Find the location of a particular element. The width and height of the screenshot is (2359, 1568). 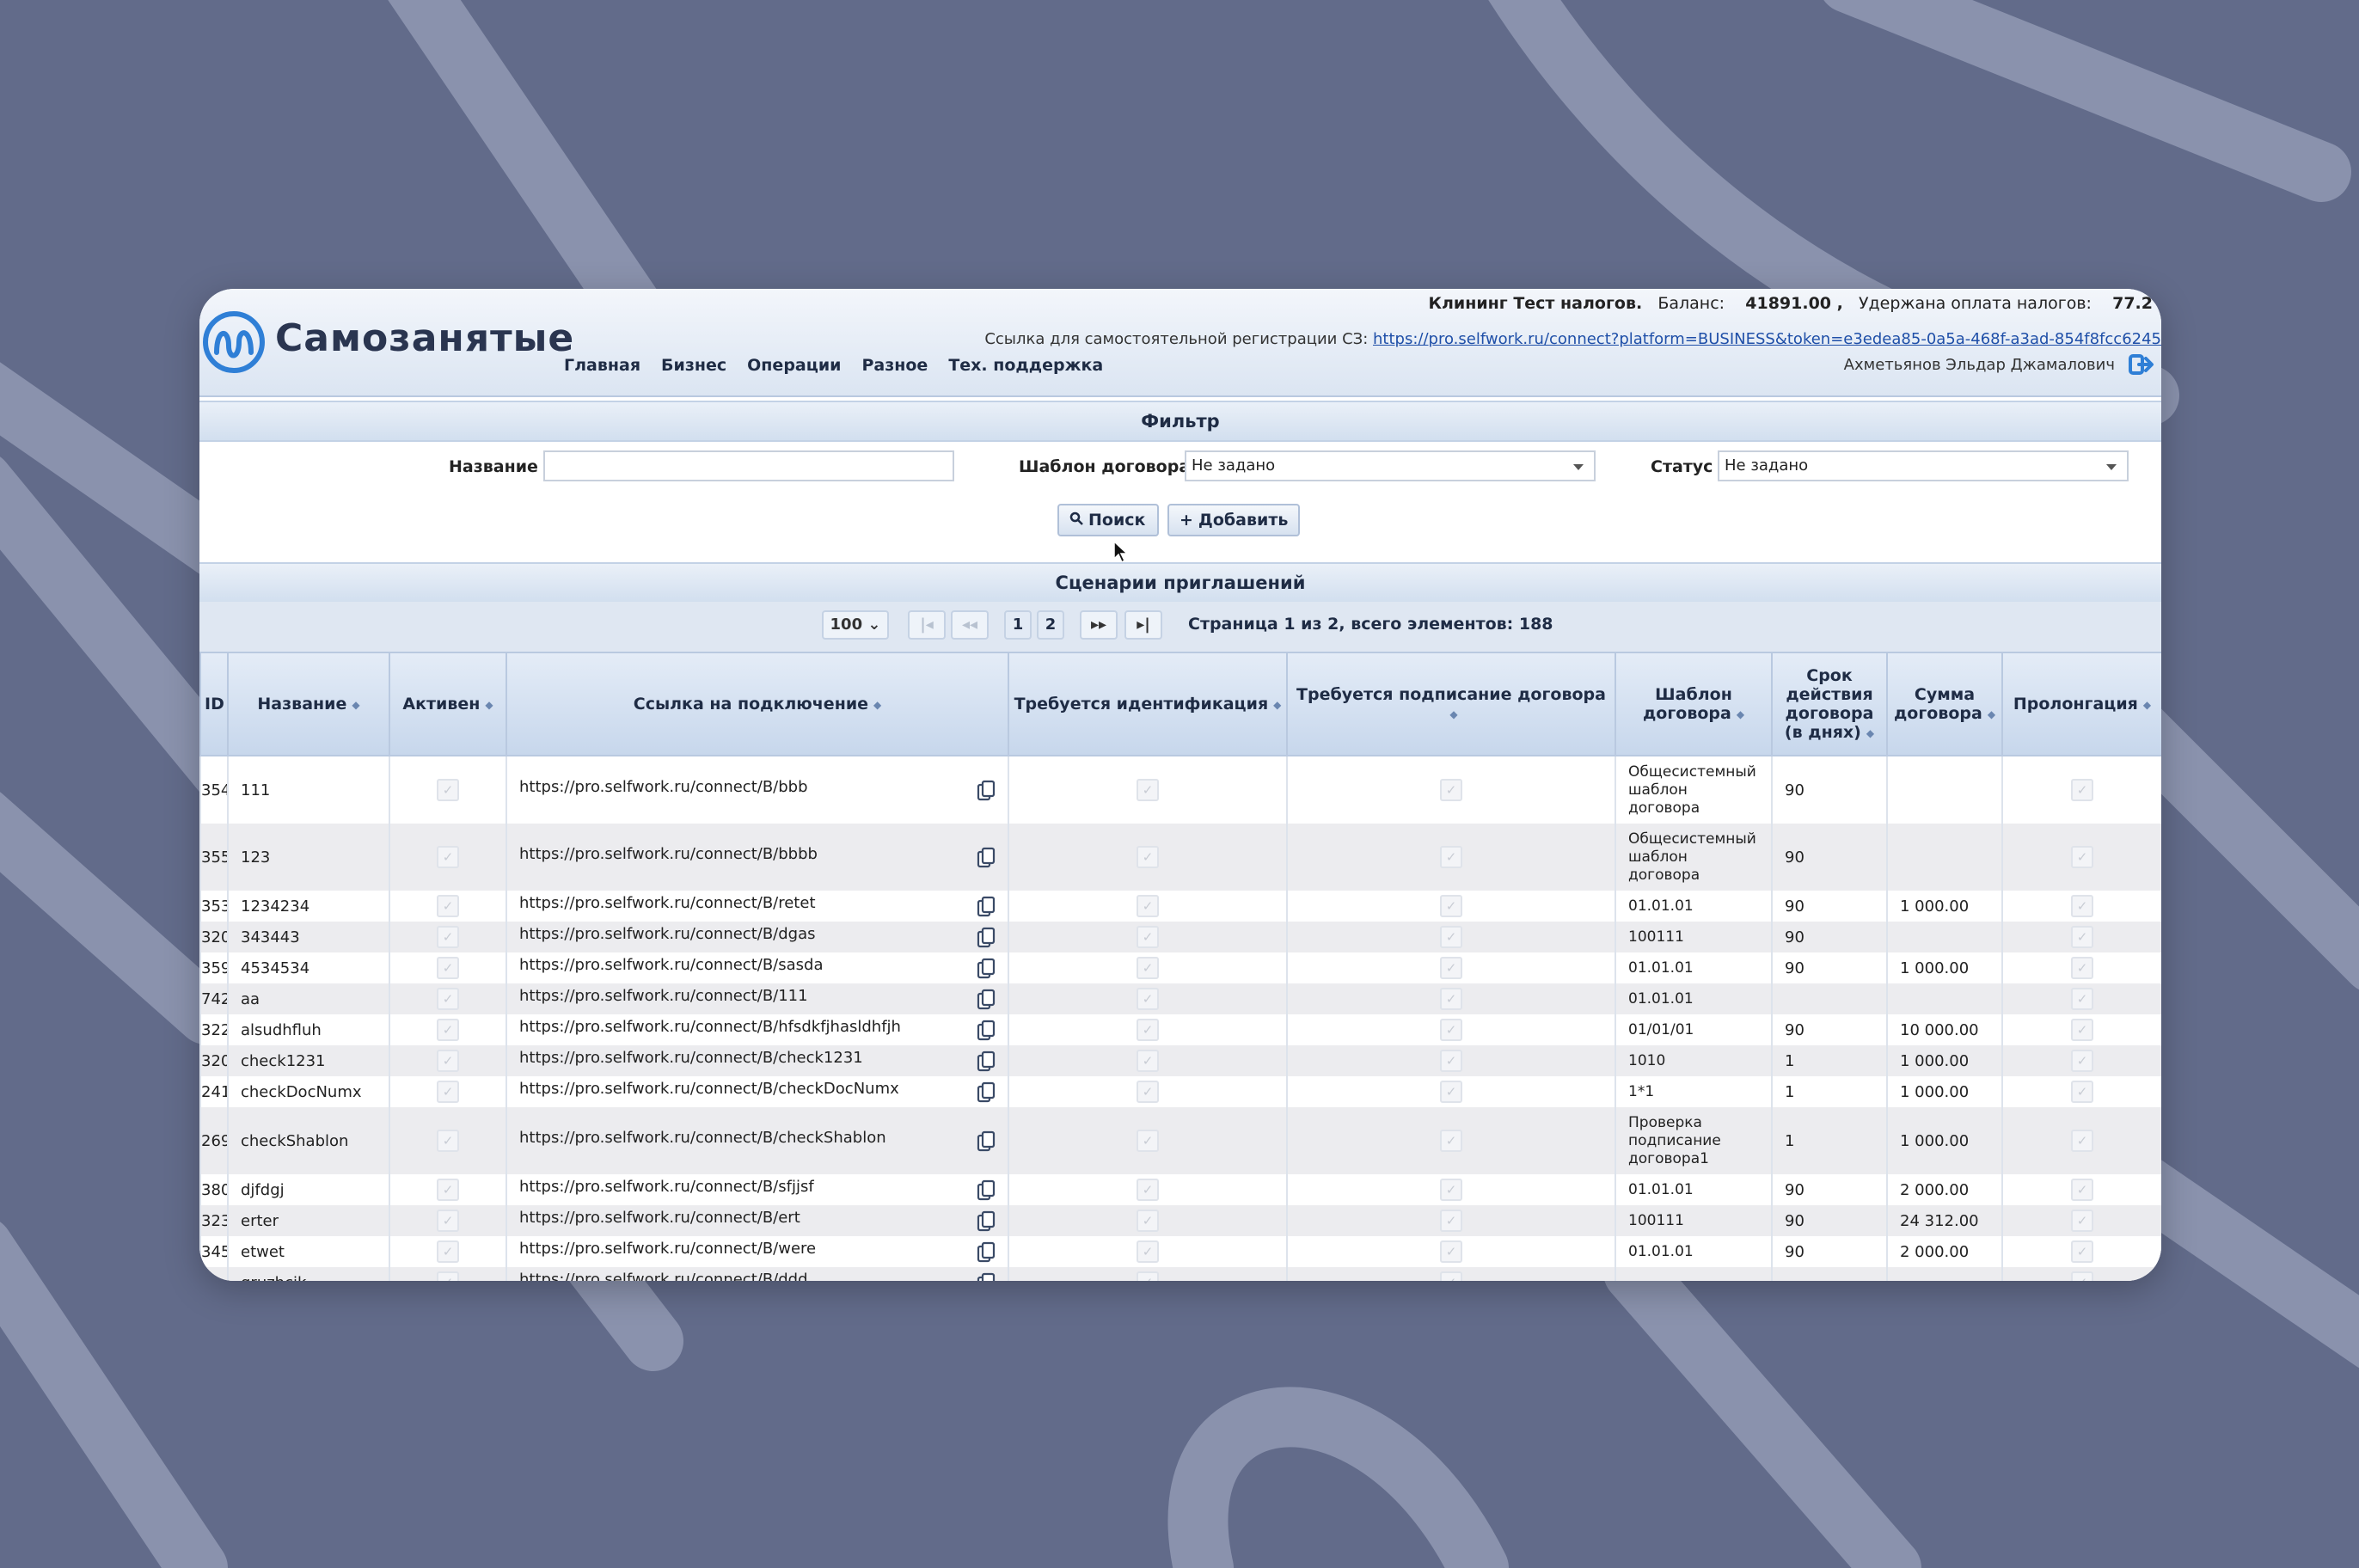

status-select: Не задано is located at coordinates (1924, 465).